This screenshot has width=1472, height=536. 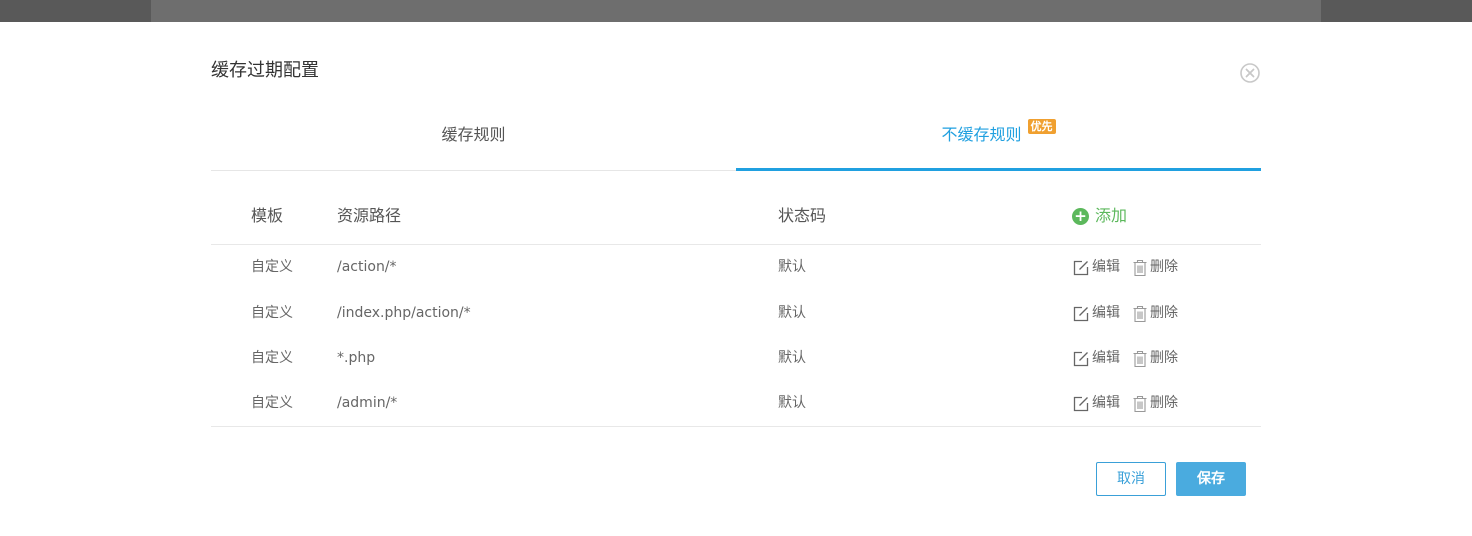 I want to click on tab-no-cache-rules: 不缓存规则 优先, so click(x=998, y=140).